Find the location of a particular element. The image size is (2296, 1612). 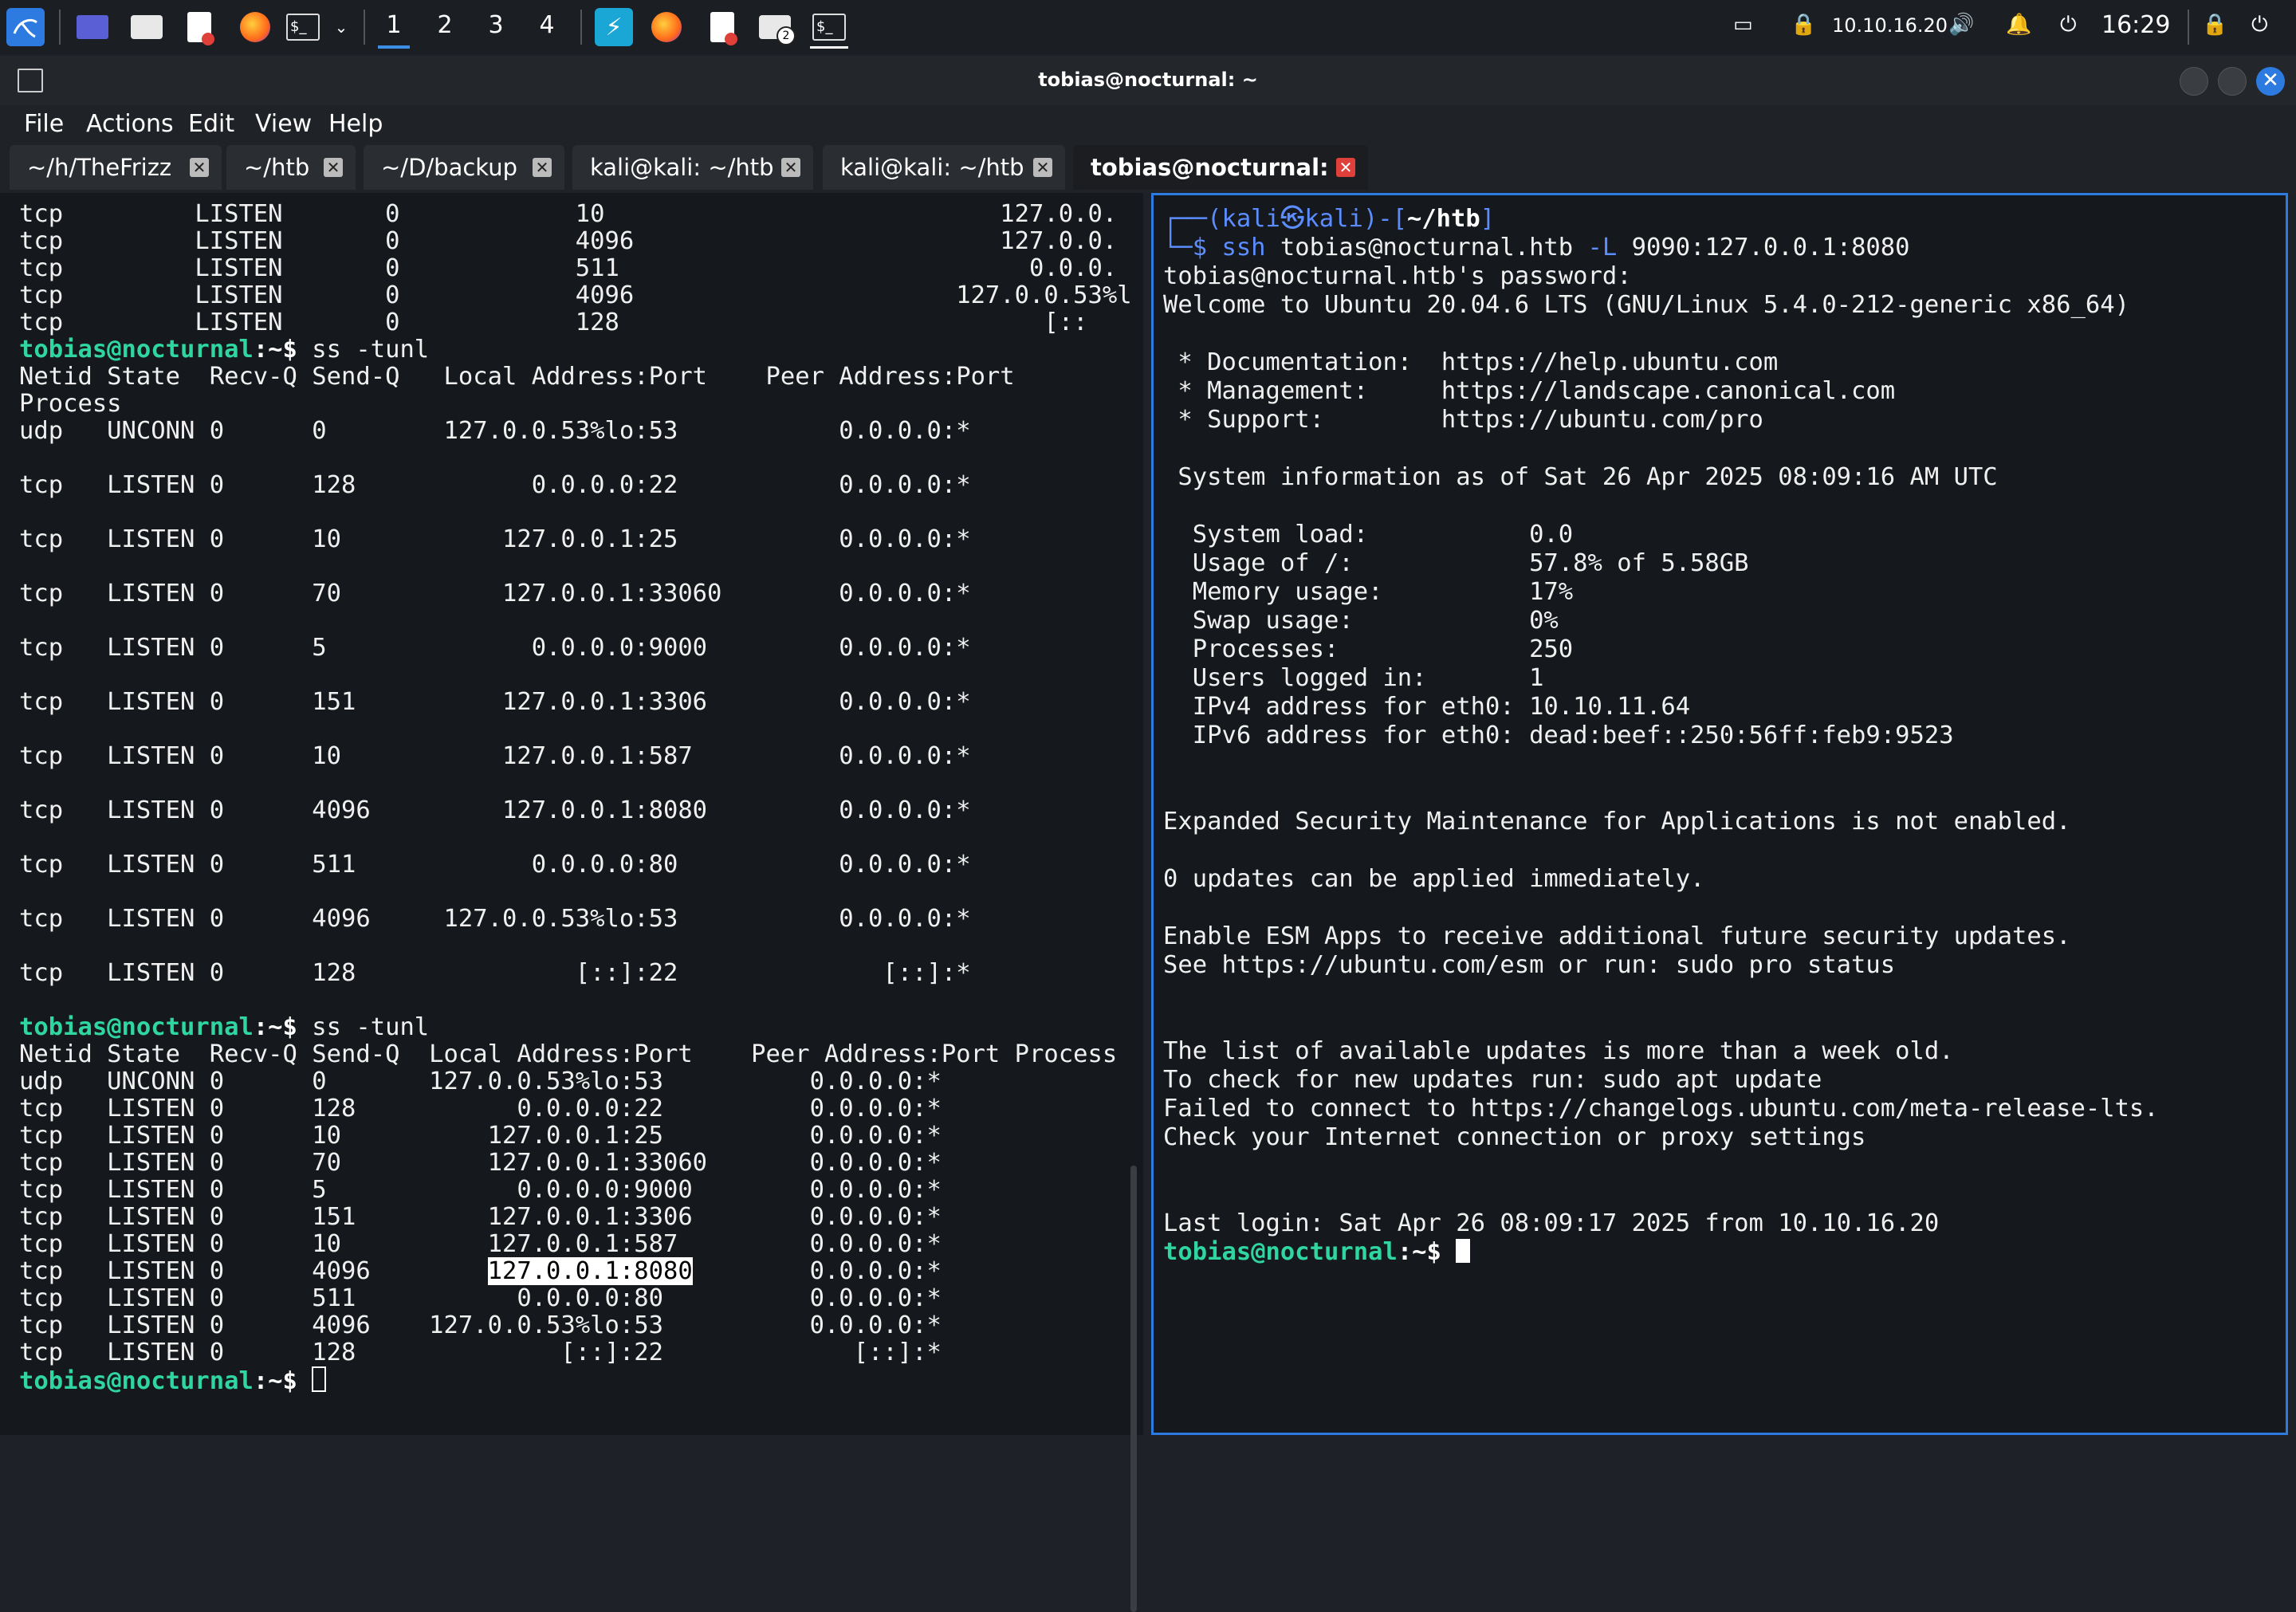

tab-tobias-nocturnal: tobias@nocturnal: ~ ✕ is located at coordinates (1220, 167).